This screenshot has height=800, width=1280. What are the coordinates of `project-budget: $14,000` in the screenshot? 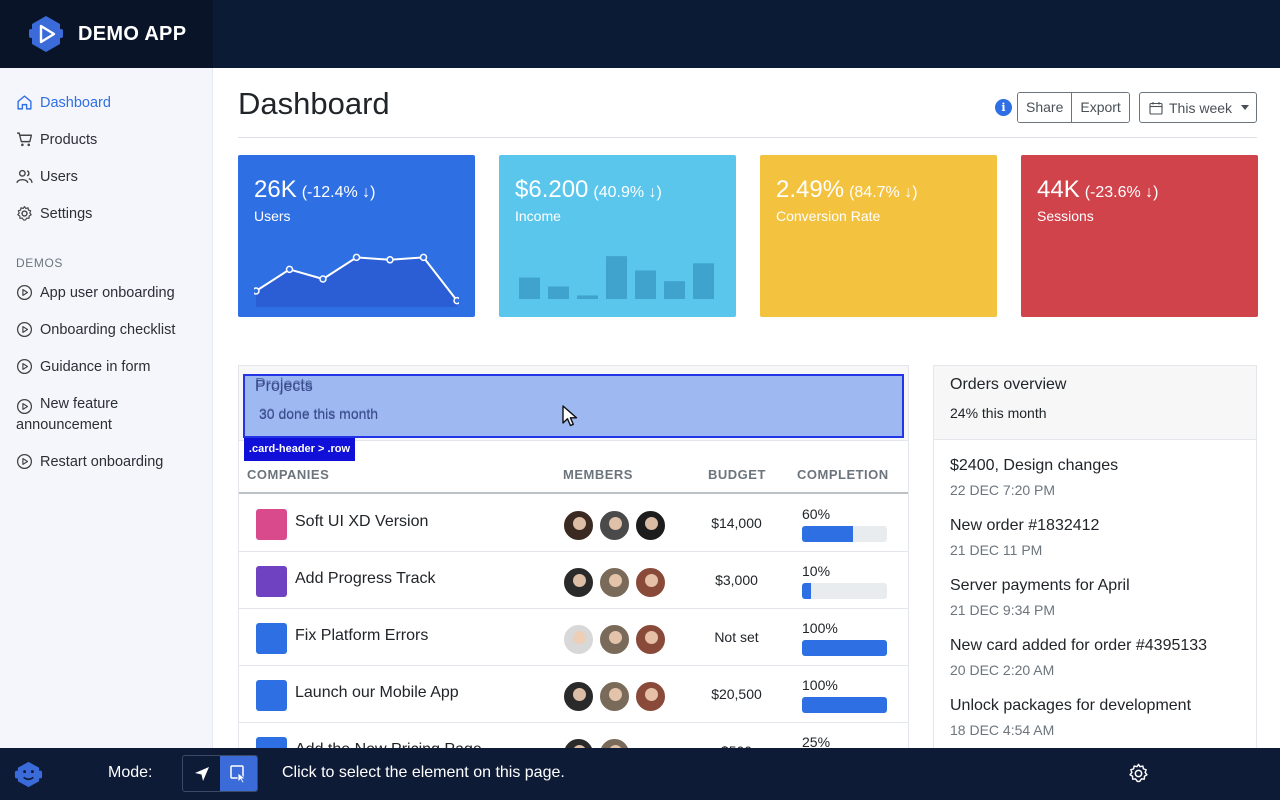 It's located at (736, 523).